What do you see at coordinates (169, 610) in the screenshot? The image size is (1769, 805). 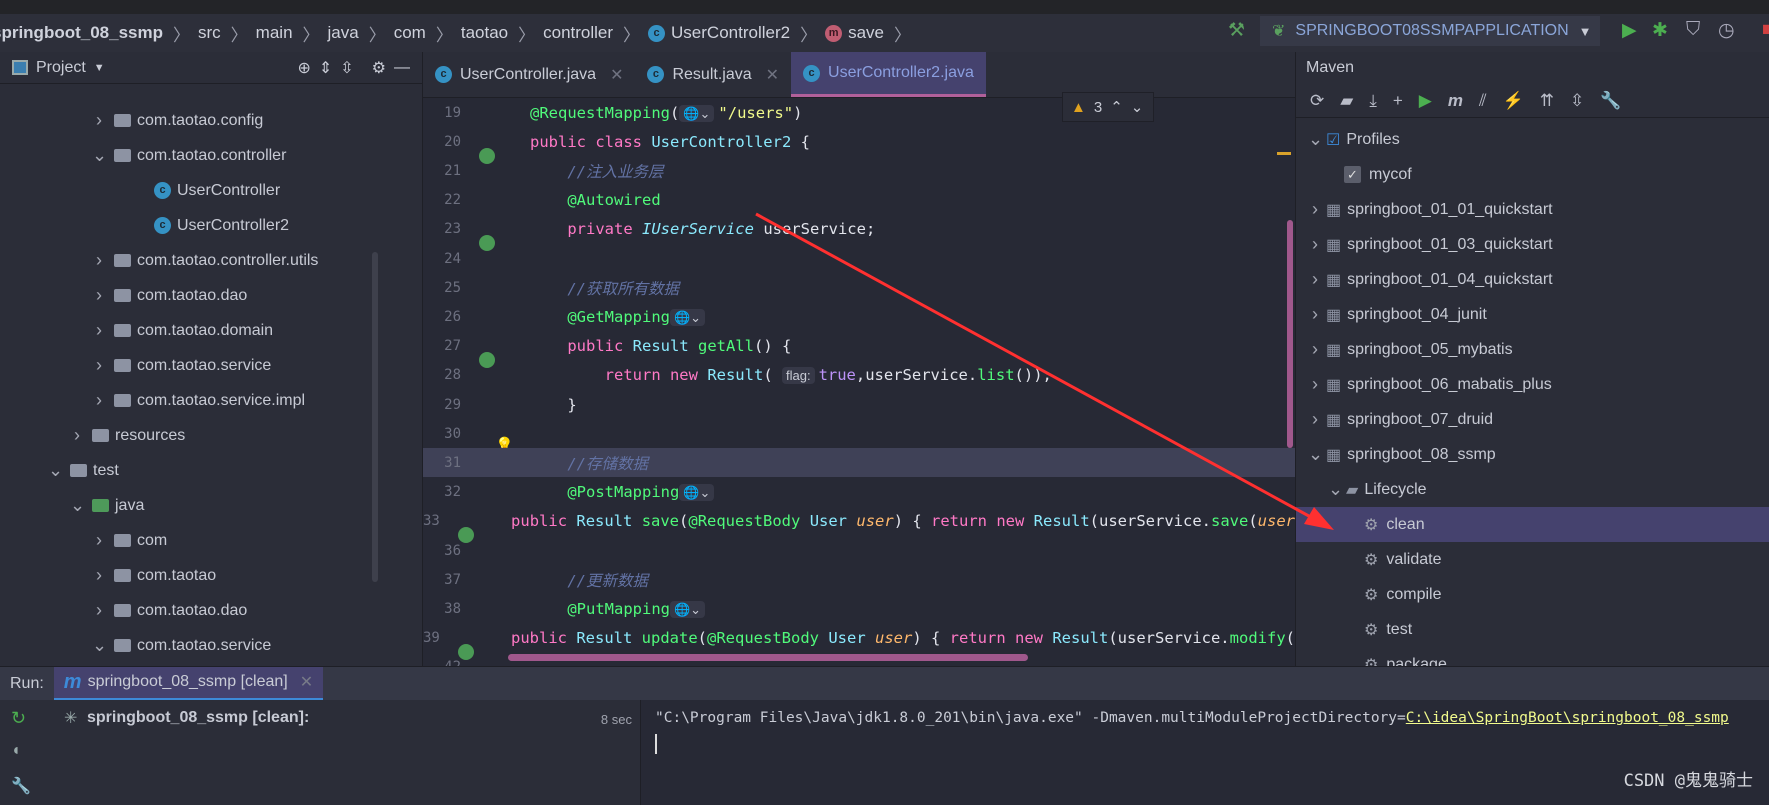 I see `tree-item: › com.taotao.dao` at bounding box center [169, 610].